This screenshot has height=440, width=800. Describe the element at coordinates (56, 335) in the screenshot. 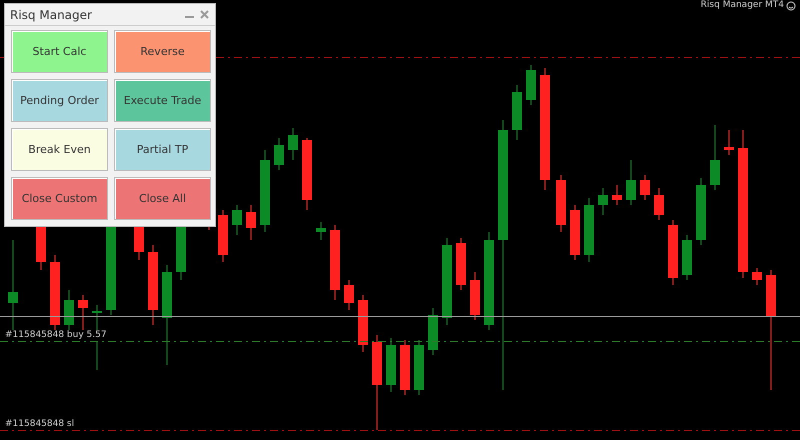

I see `order-label: #115845848 buy 5.57` at that location.